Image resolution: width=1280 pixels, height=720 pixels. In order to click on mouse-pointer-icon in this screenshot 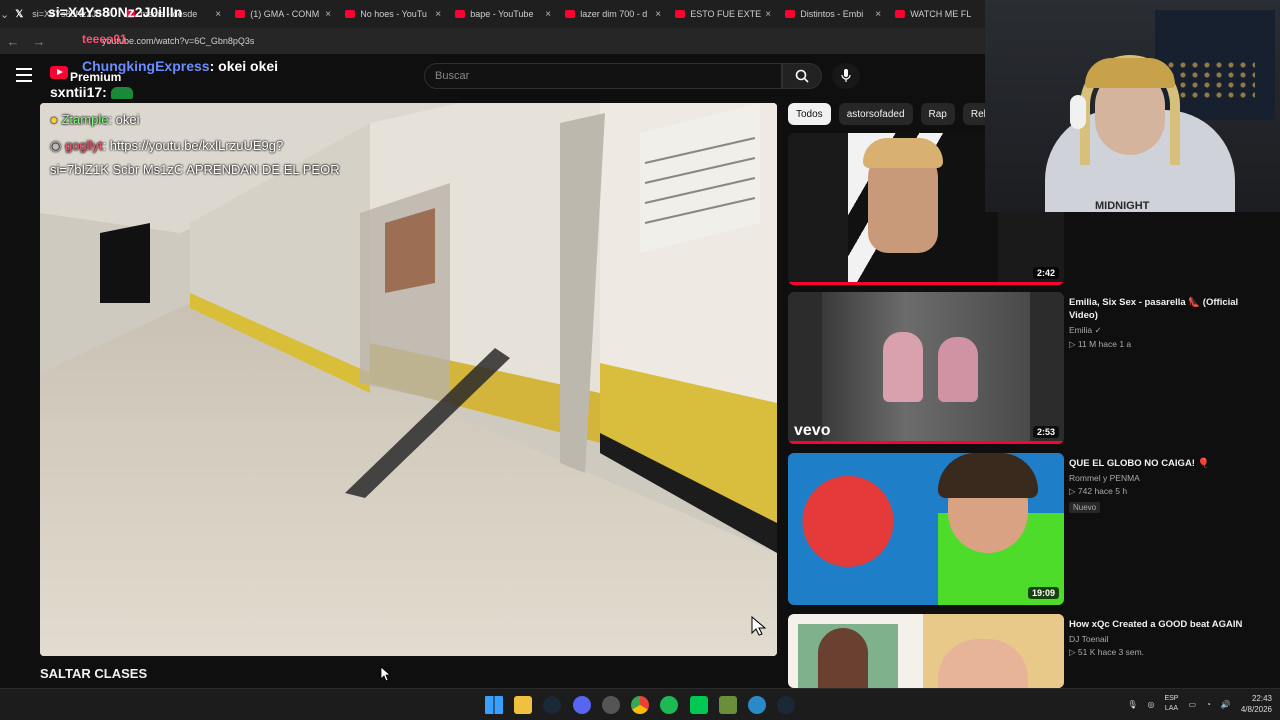, I will do `click(386, 674)`.